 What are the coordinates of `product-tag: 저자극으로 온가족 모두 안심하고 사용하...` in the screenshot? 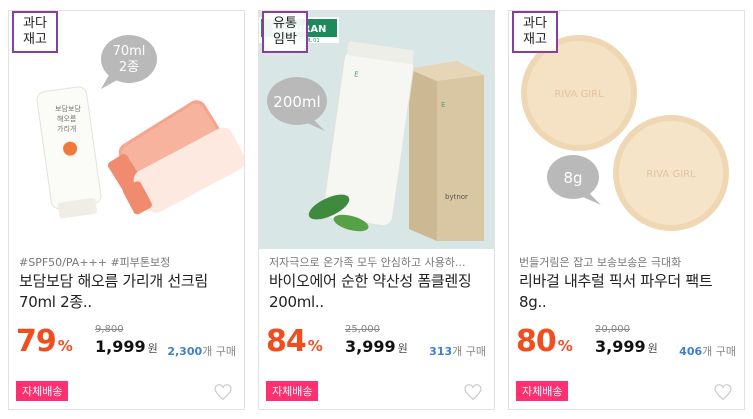 It's located at (367, 262).